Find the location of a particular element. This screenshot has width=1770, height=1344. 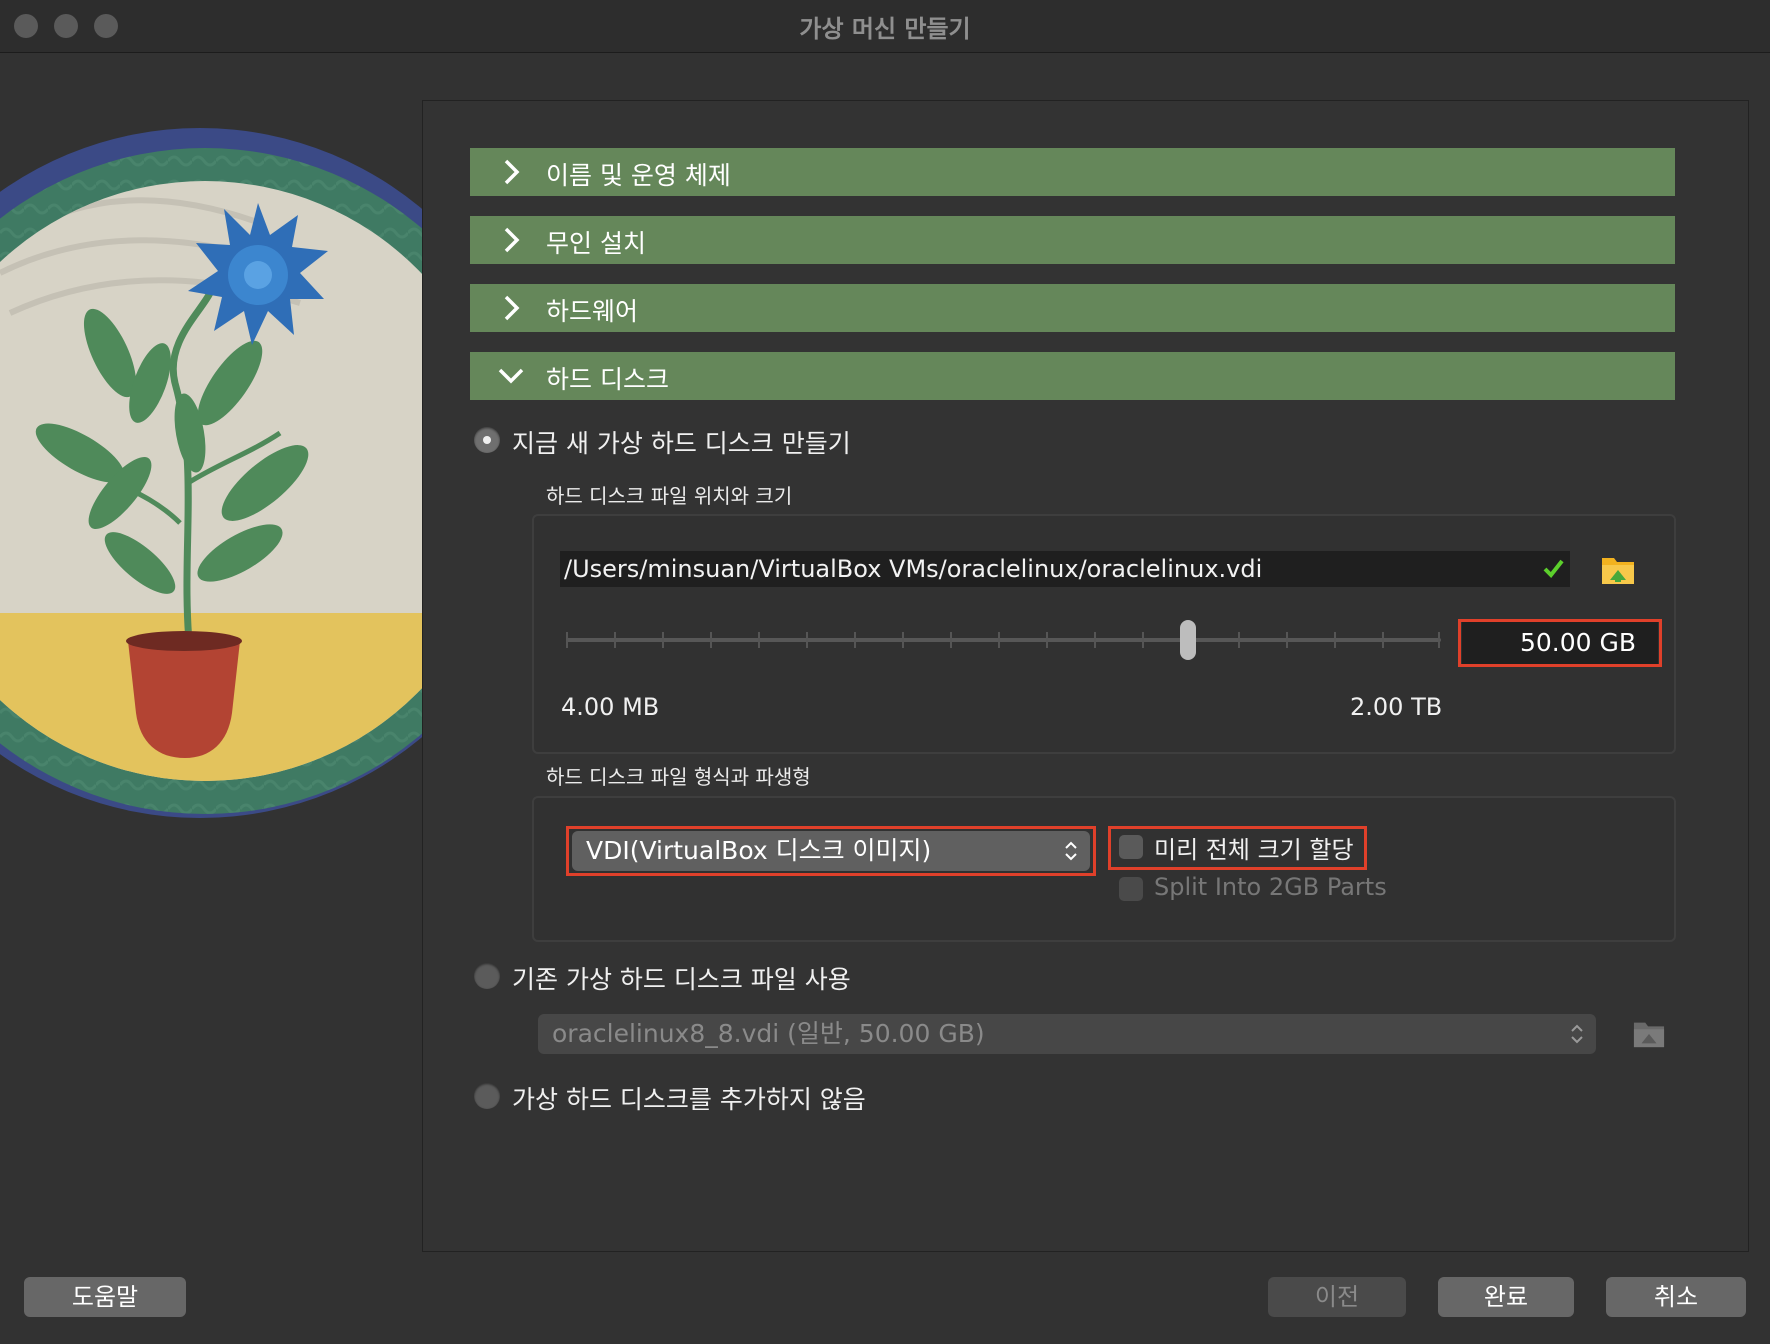

disk-size-slider-handle is located at coordinates (1188, 640).